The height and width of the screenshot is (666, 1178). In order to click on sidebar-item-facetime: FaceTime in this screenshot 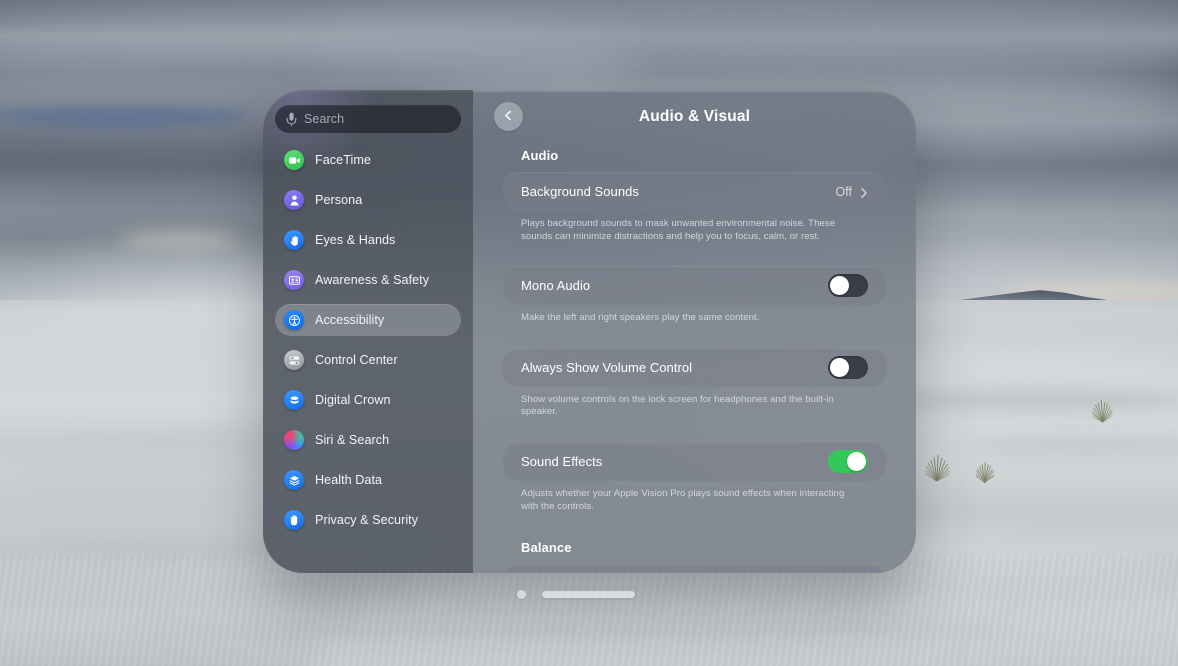, I will do `click(368, 160)`.